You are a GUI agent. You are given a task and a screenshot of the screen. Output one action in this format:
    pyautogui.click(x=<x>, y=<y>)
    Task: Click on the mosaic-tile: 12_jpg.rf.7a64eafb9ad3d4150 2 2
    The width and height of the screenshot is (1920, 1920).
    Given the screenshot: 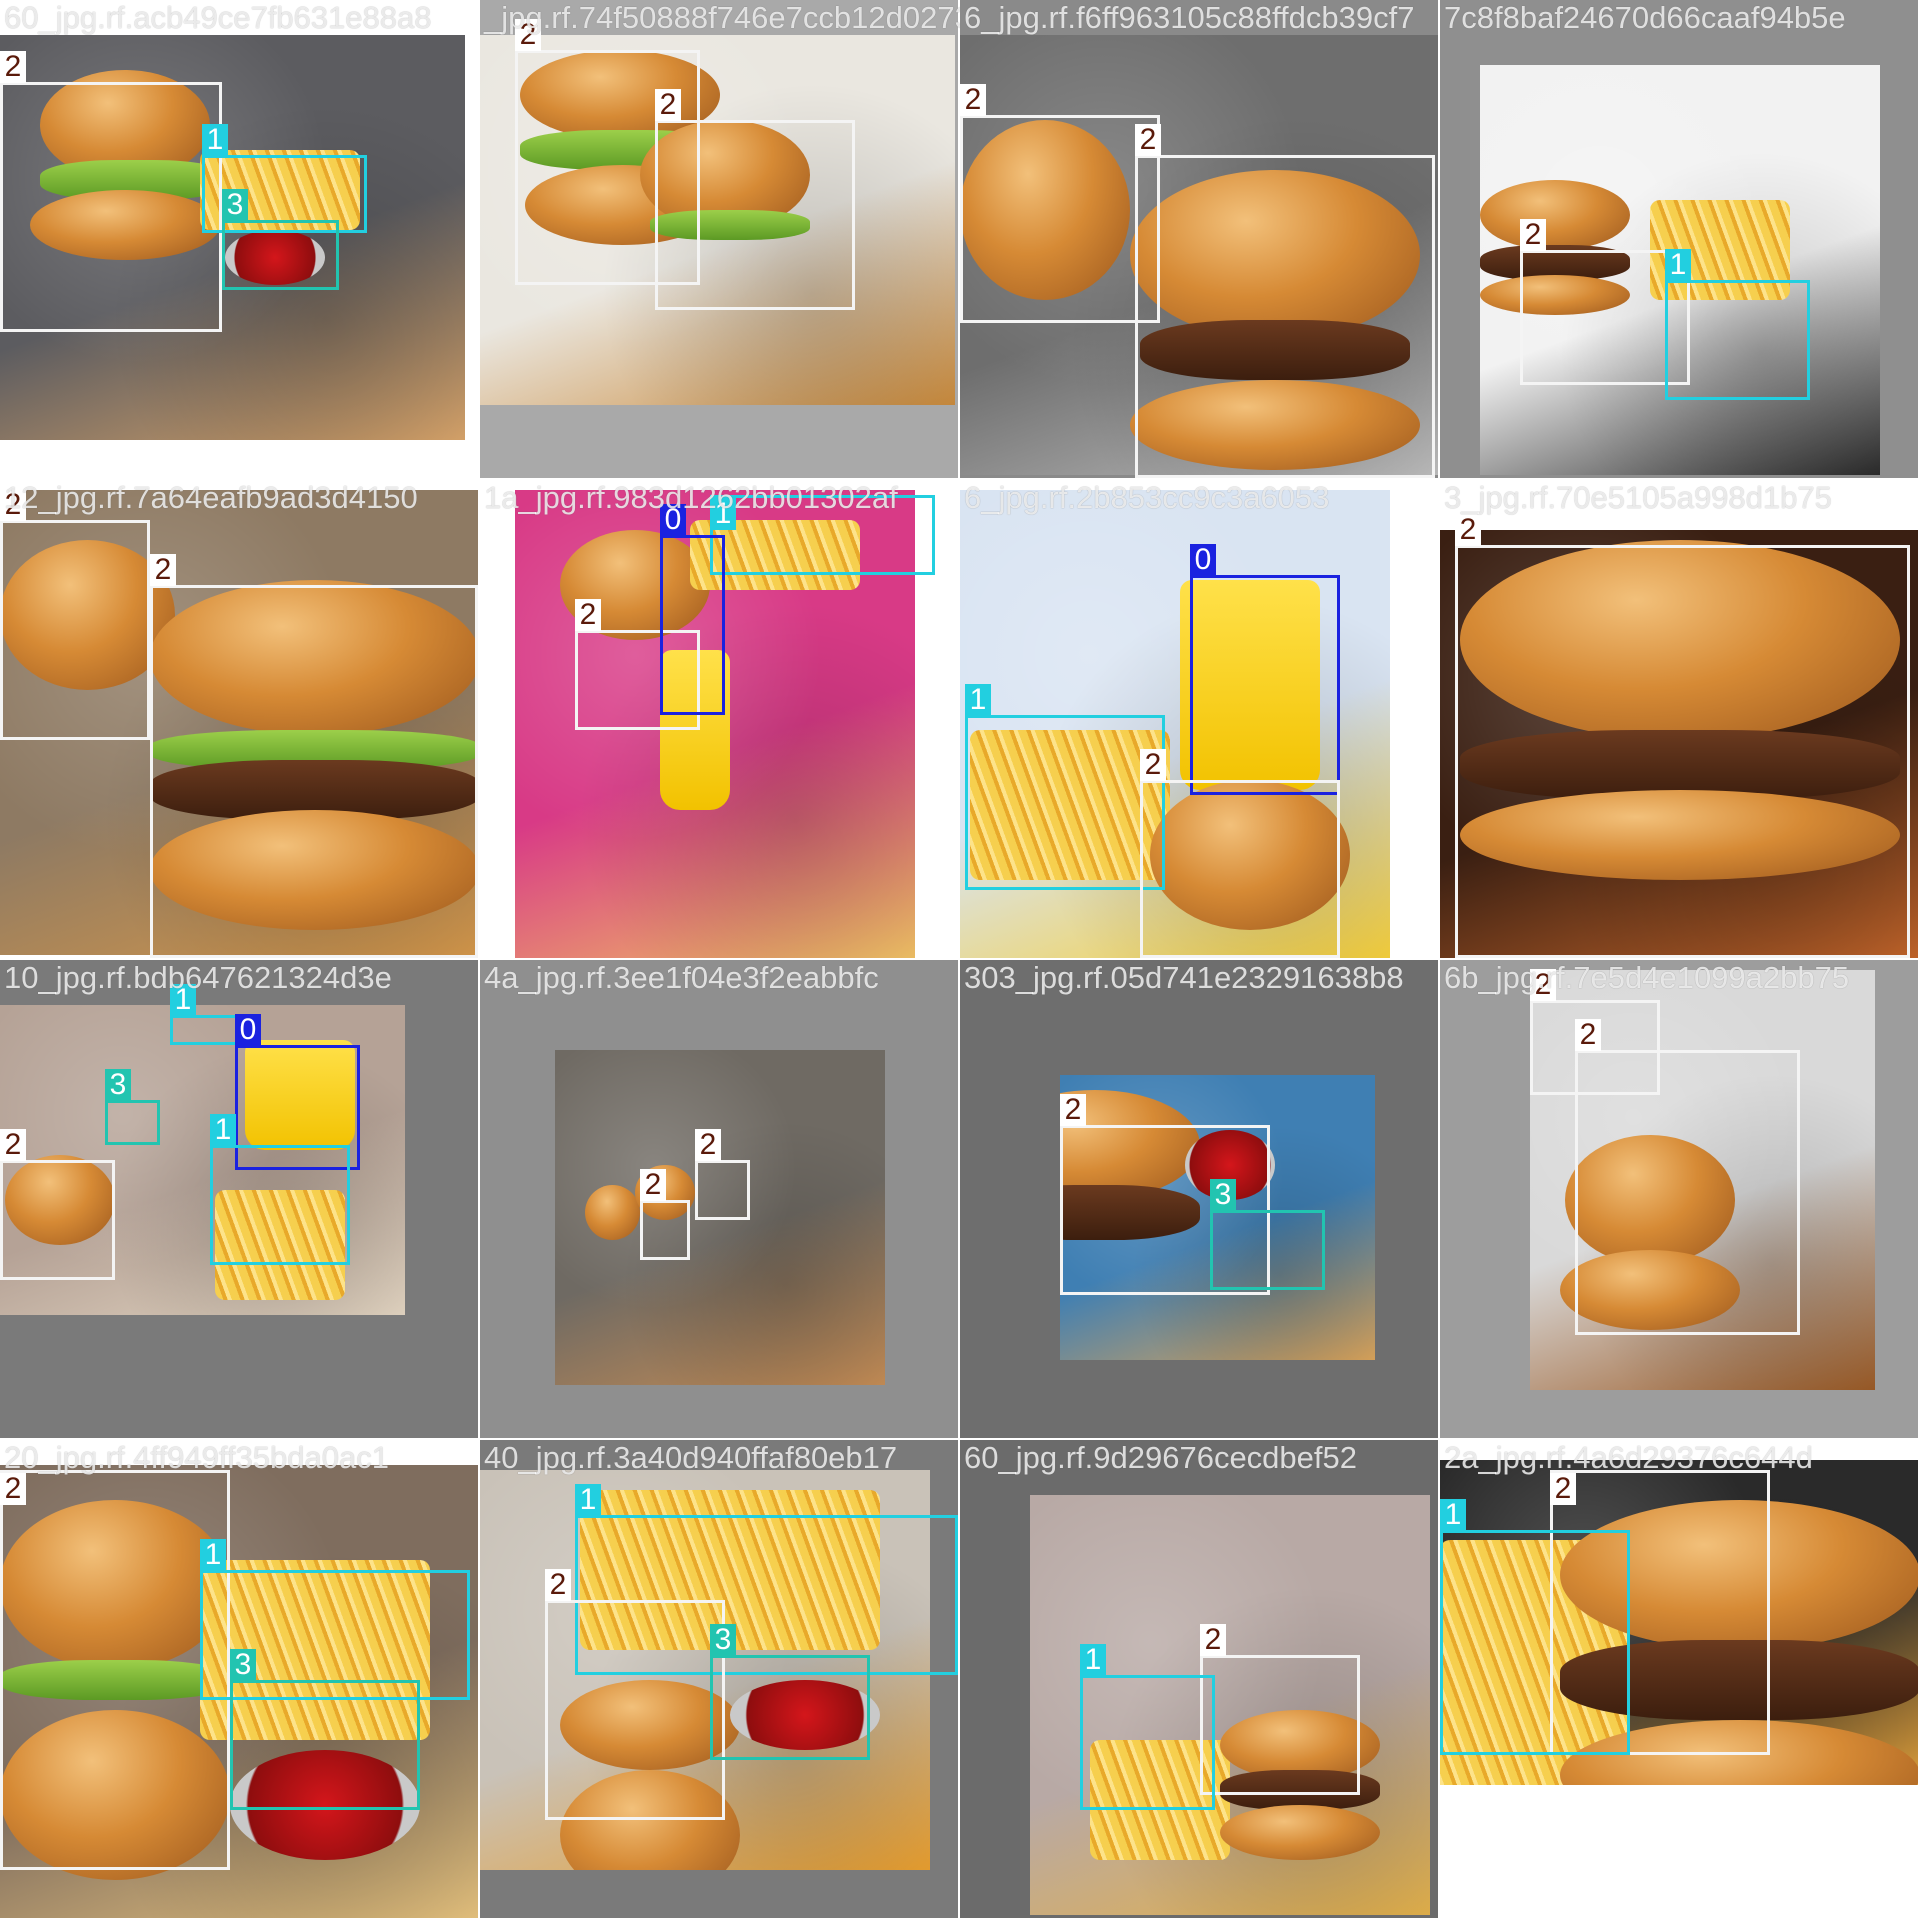 What is the action you would take?
    pyautogui.click(x=240, y=720)
    